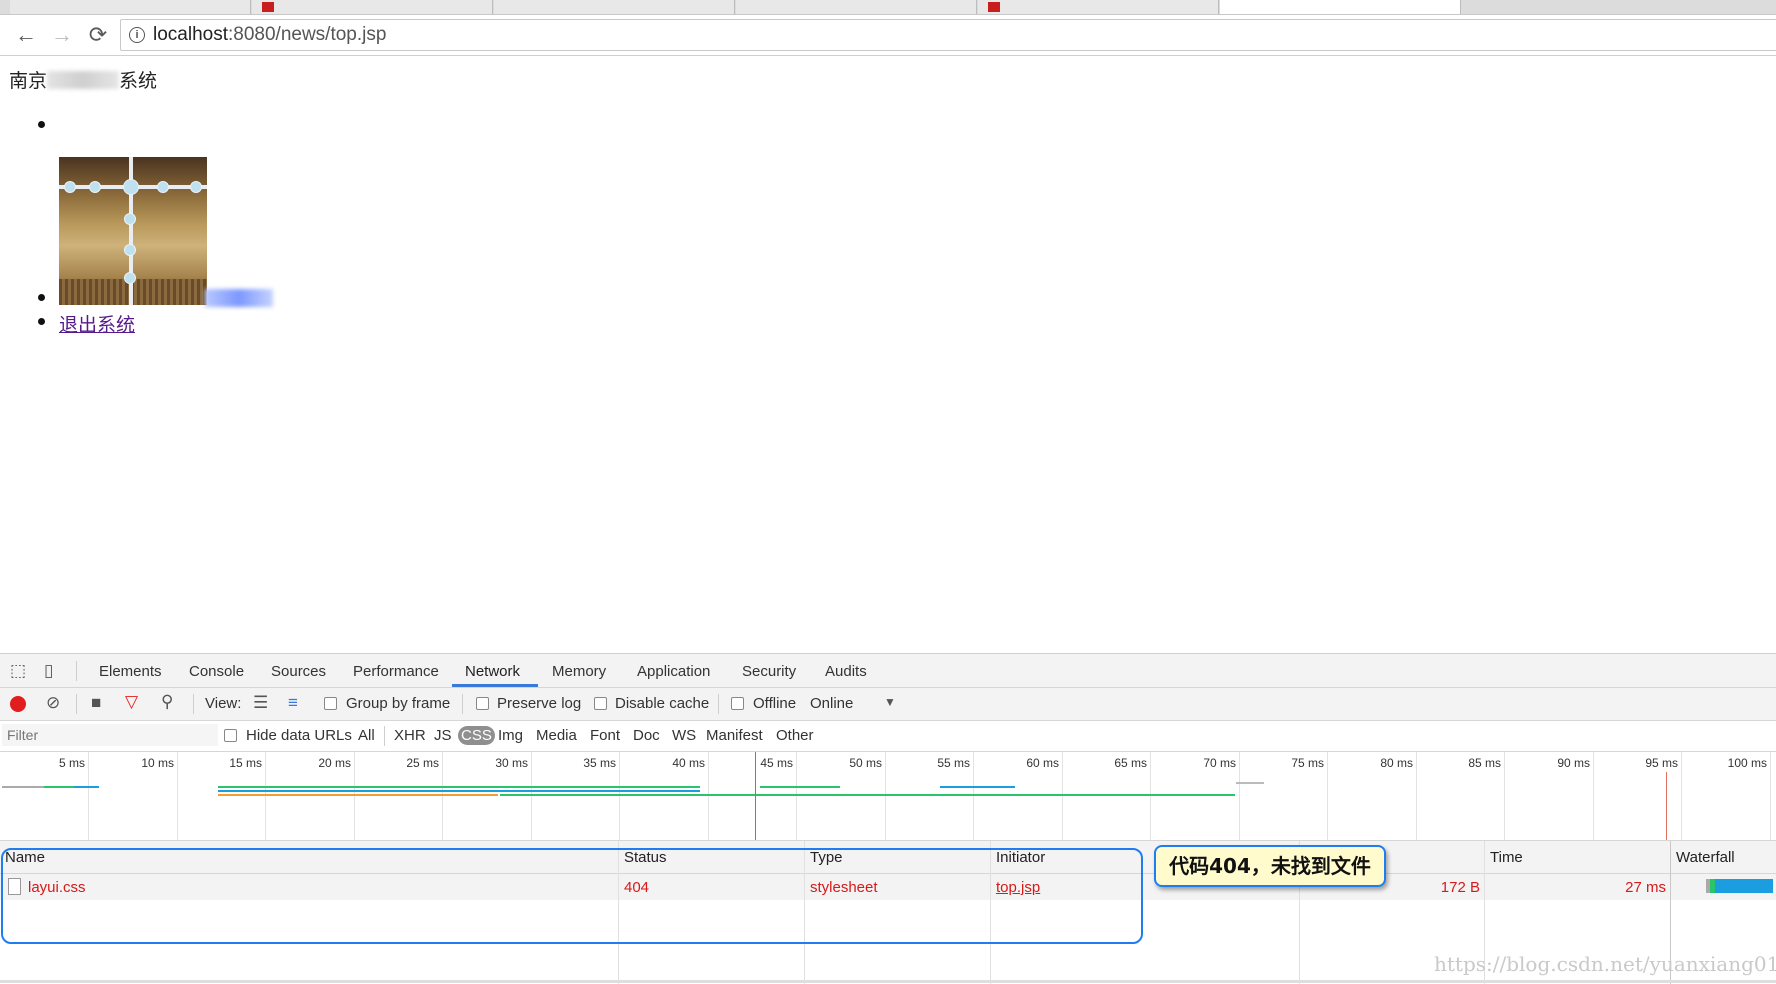 The image size is (1776, 984). What do you see at coordinates (133, 231) in the screenshot?
I see `logo-image` at bounding box center [133, 231].